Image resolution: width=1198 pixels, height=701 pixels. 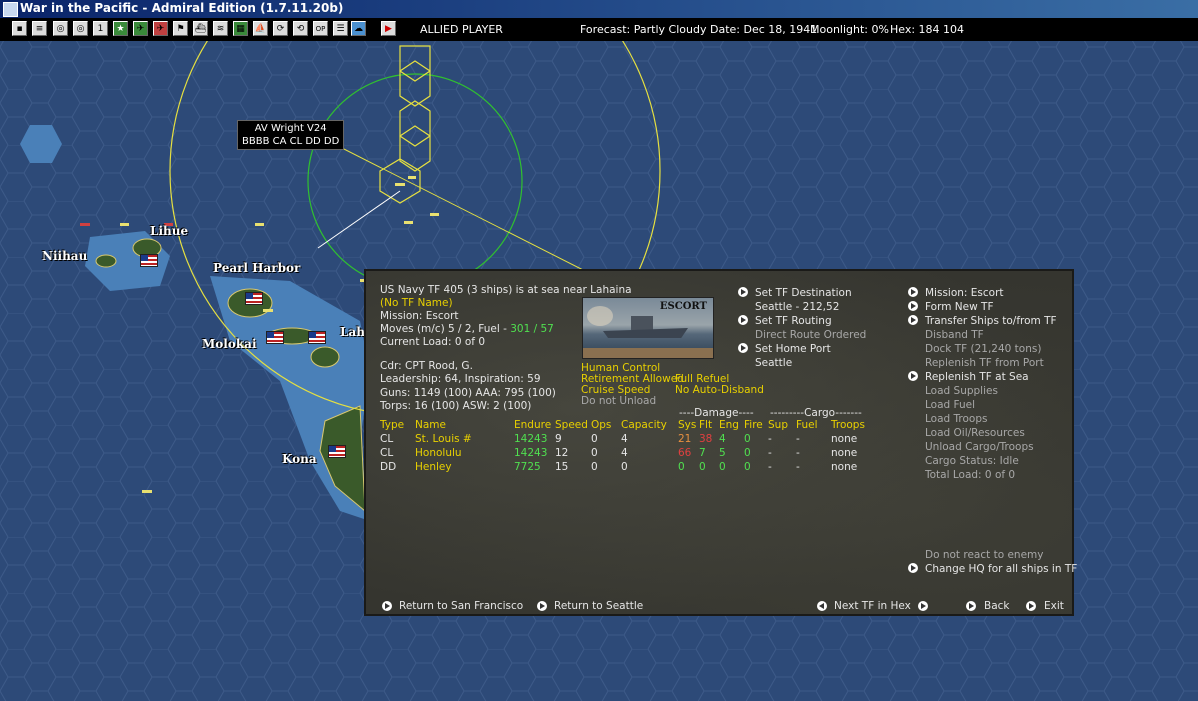 What do you see at coordinates (527, 467) in the screenshot?
I see `row-endure: 7725` at bounding box center [527, 467].